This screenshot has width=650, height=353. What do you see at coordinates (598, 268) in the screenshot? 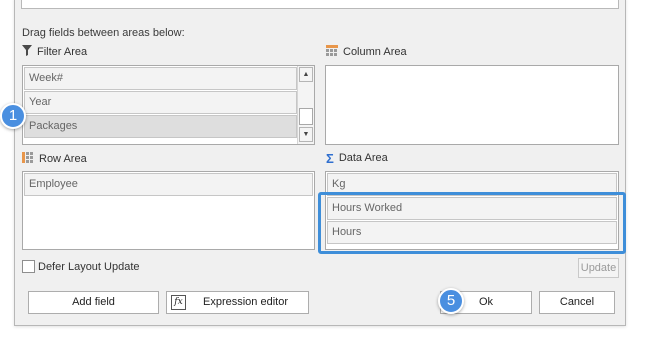
I see `update-button: Update` at bounding box center [598, 268].